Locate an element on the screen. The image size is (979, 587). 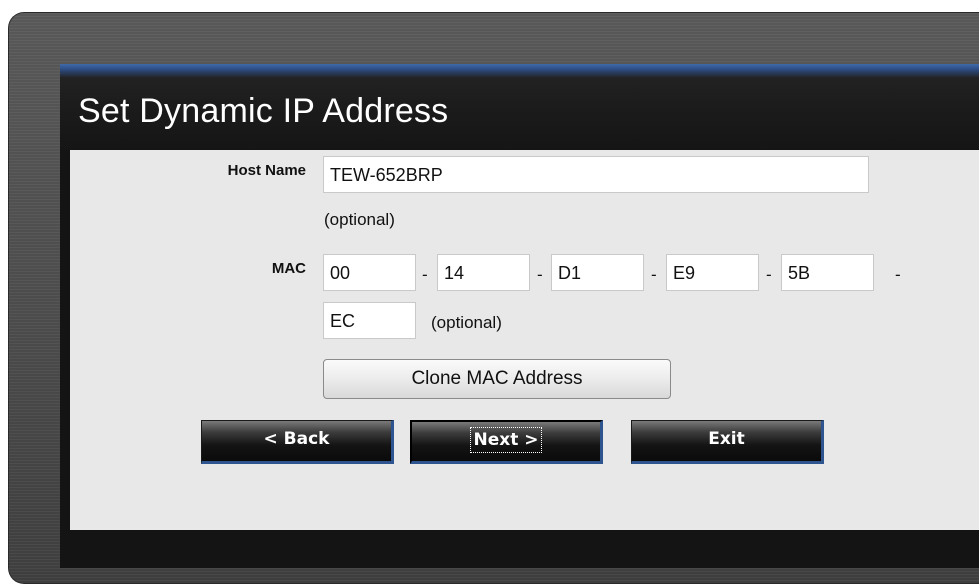
clone-mac-address-button: Clone MAC Address is located at coordinates (497, 379).